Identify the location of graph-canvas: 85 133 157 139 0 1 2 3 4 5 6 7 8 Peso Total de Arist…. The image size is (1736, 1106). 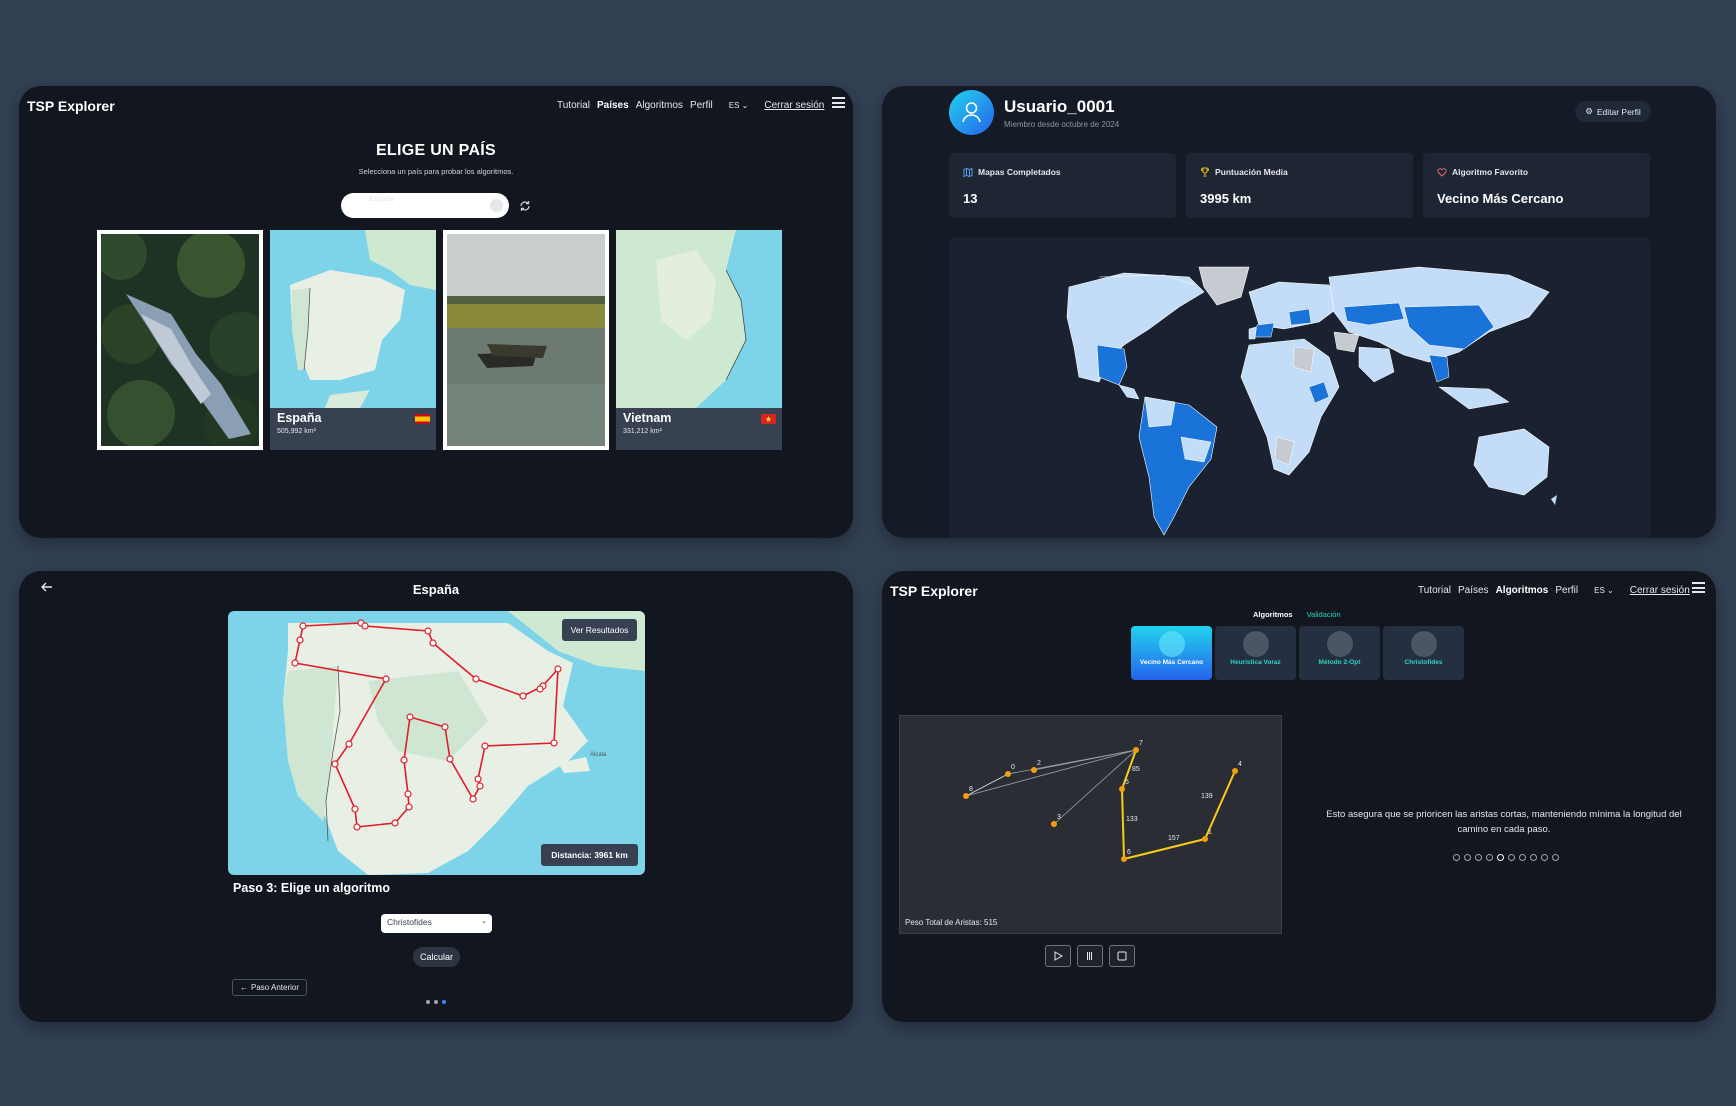
(1090, 824).